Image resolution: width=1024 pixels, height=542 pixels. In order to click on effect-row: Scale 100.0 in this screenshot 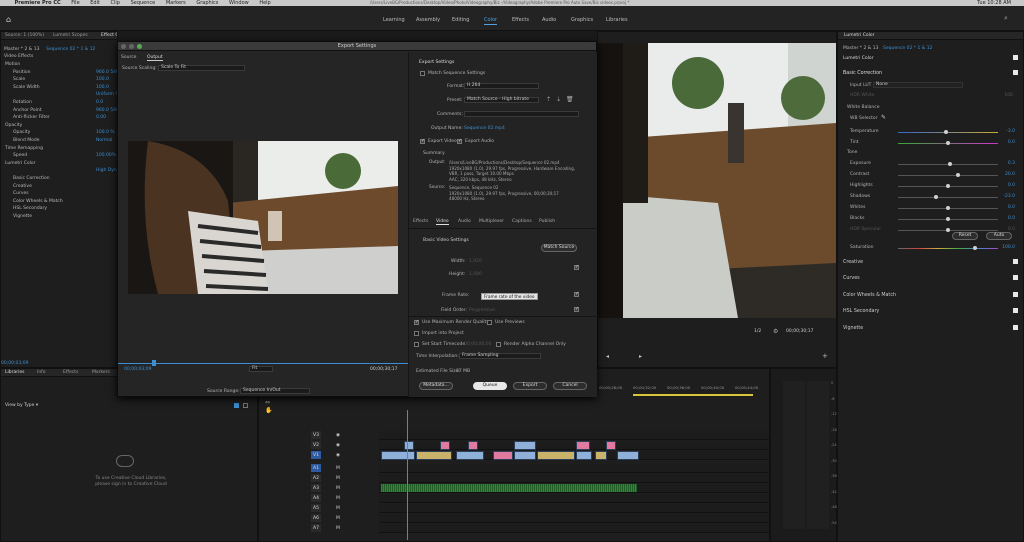, I will do `click(59, 80)`.